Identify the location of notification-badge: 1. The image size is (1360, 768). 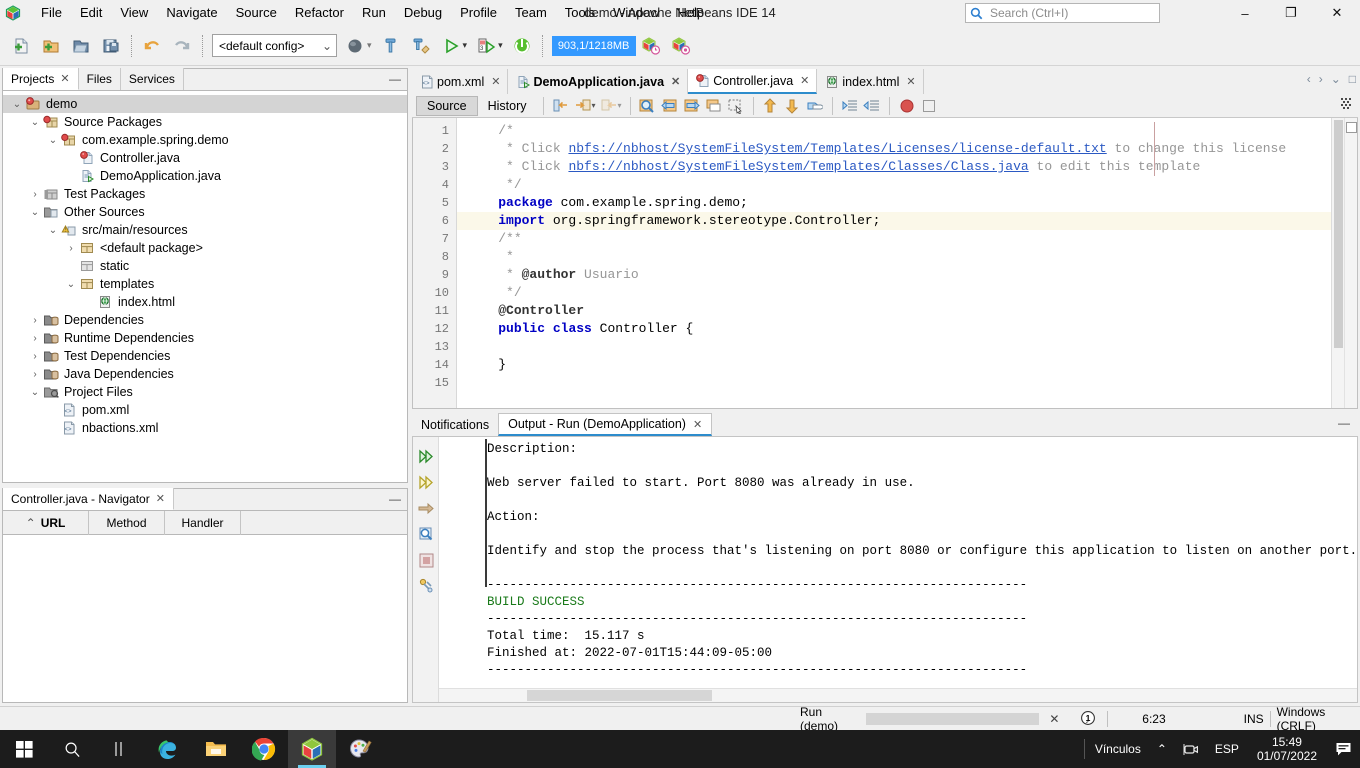
(1088, 719).